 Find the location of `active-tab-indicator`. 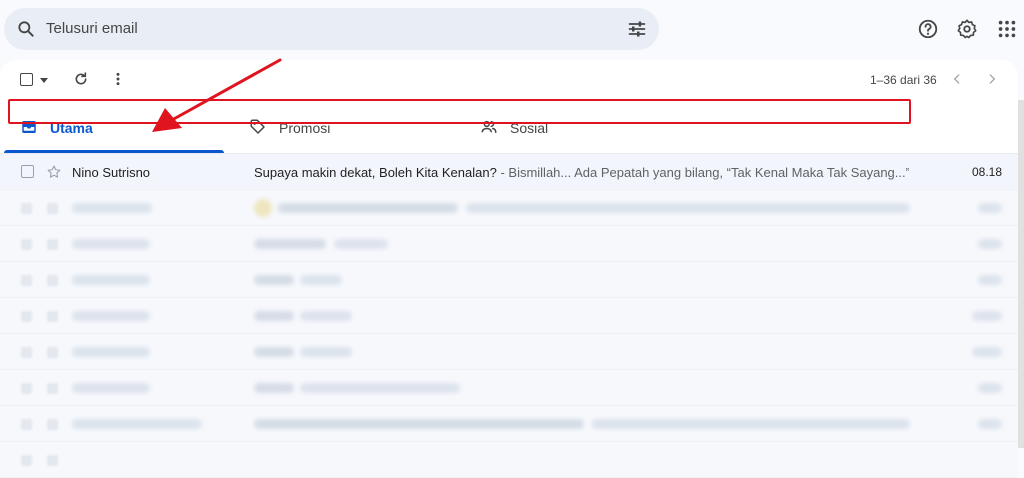

active-tab-indicator is located at coordinates (114, 151).